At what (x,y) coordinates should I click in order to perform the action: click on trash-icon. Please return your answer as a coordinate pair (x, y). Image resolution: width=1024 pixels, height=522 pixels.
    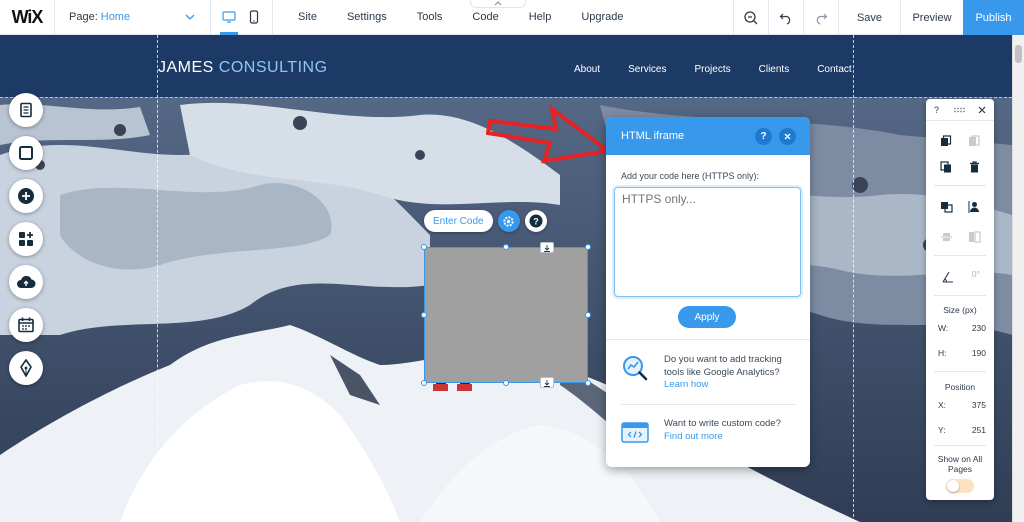
    Looking at the image, I should click on (974, 167).